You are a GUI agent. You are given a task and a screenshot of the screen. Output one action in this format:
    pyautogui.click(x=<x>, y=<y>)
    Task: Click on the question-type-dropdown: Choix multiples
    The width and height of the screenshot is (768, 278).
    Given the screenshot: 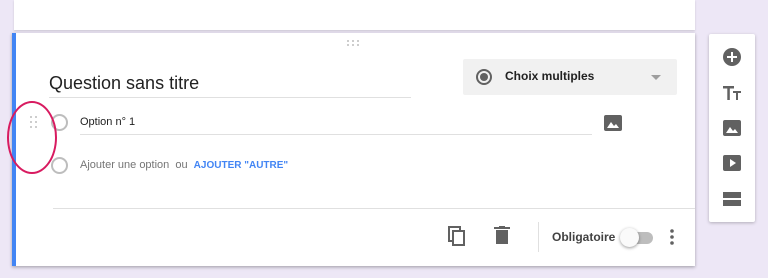 What is the action you would take?
    pyautogui.click(x=570, y=77)
    